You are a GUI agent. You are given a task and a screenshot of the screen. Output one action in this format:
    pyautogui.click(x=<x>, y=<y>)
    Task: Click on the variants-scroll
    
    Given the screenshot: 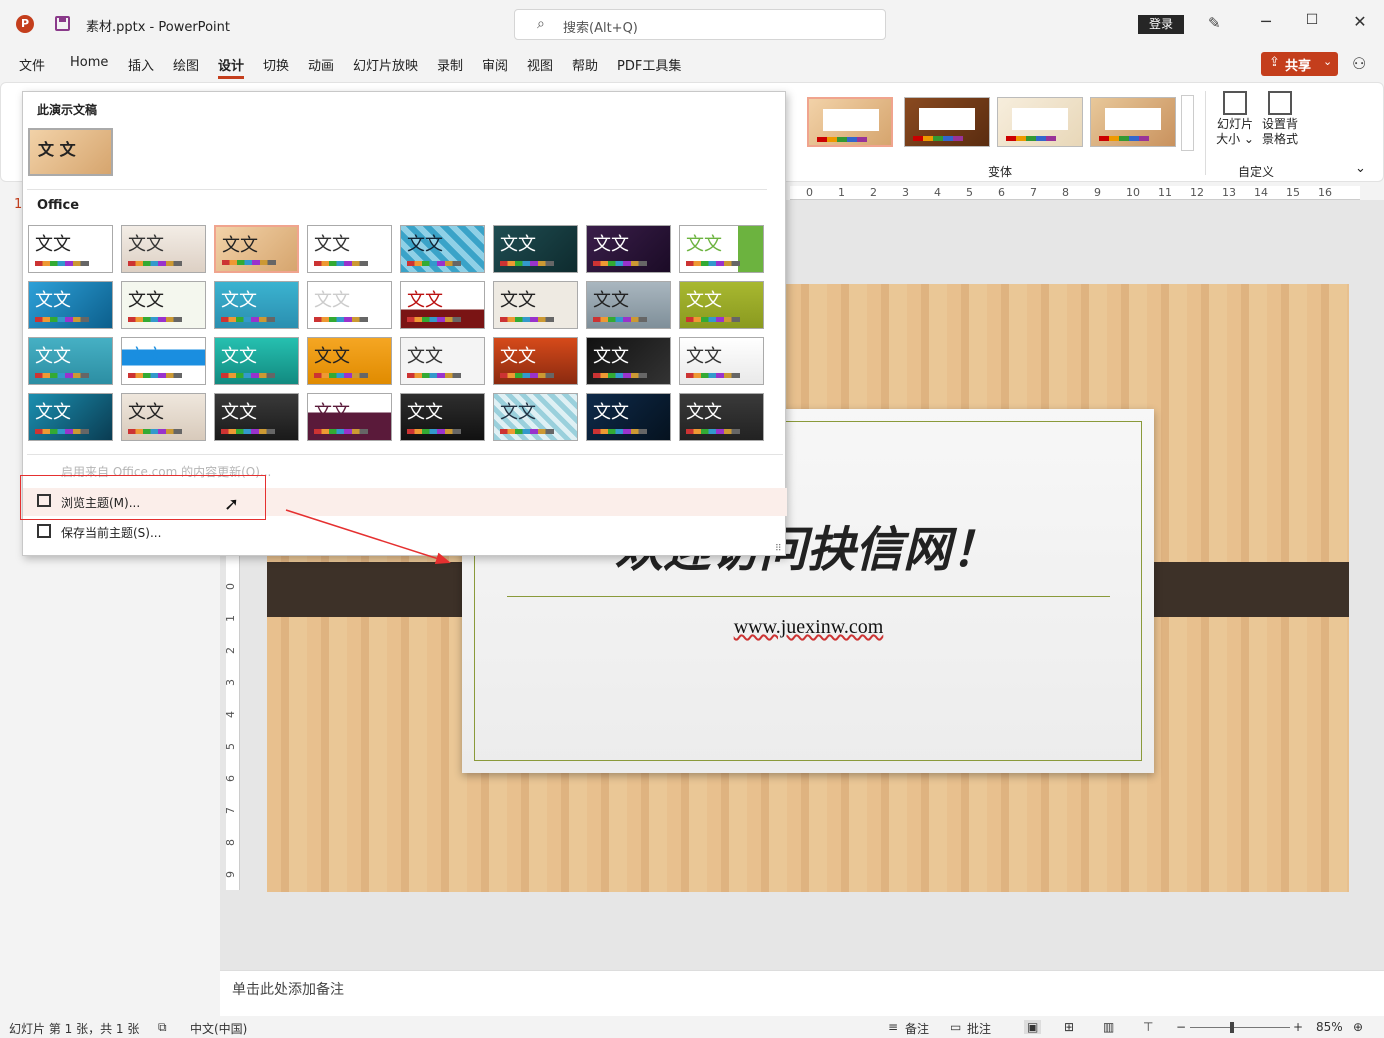 What is the action you would take?
    pyautogui.click(x=1187, y=123)
    